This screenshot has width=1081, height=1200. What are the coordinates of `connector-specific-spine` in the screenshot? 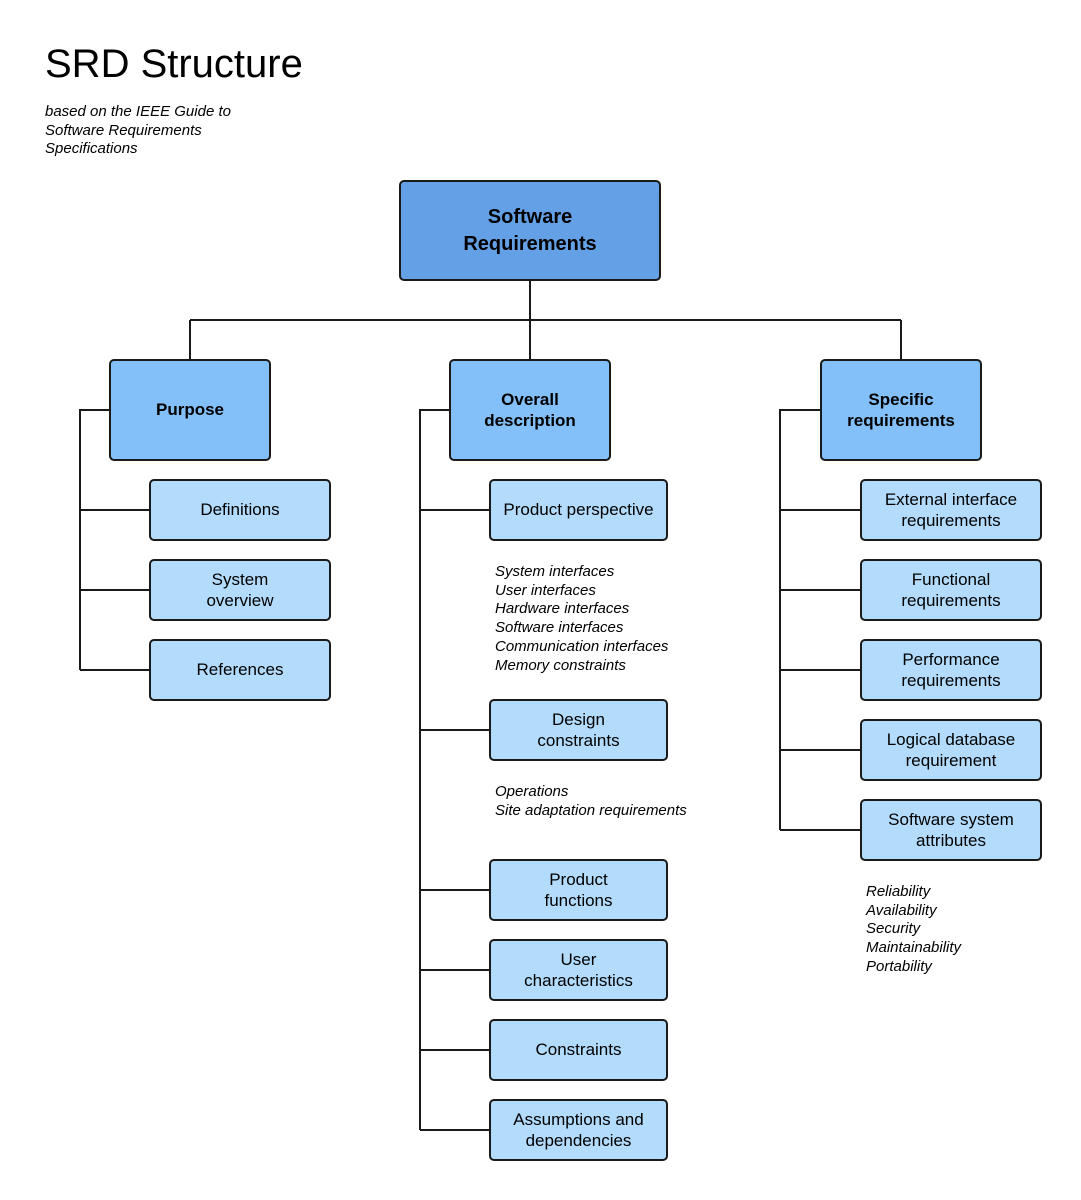 It's located at (800, 619).